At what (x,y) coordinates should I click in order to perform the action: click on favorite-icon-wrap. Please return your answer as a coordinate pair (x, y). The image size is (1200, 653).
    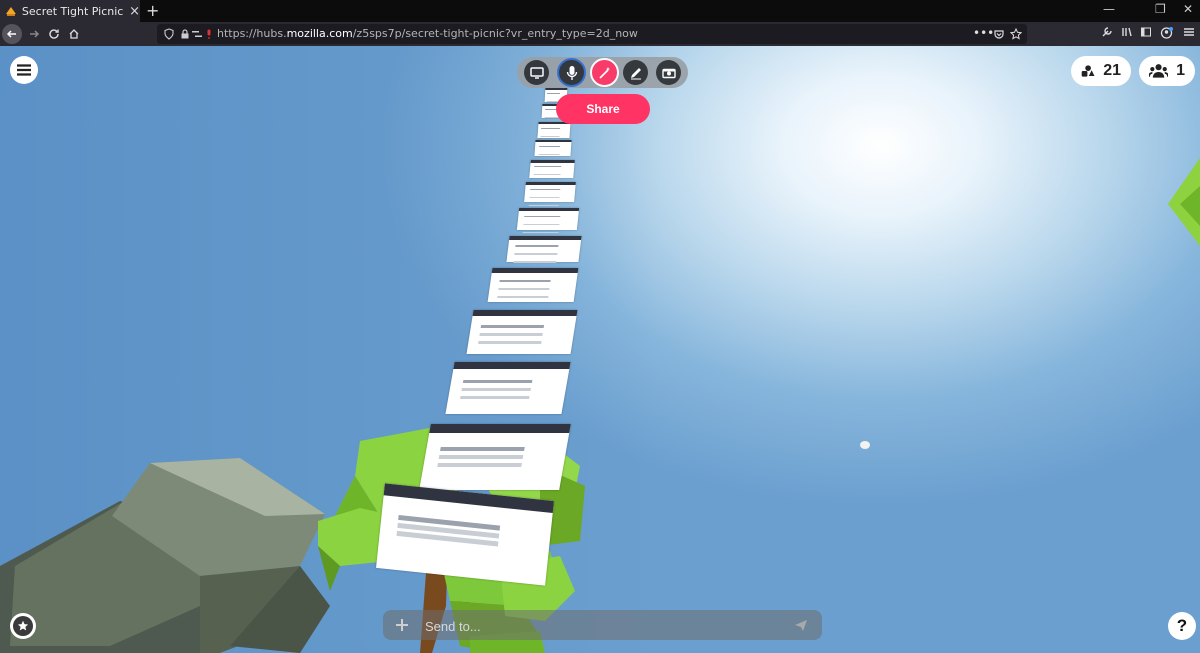
    Looking at the image, I should click on (23, 626).